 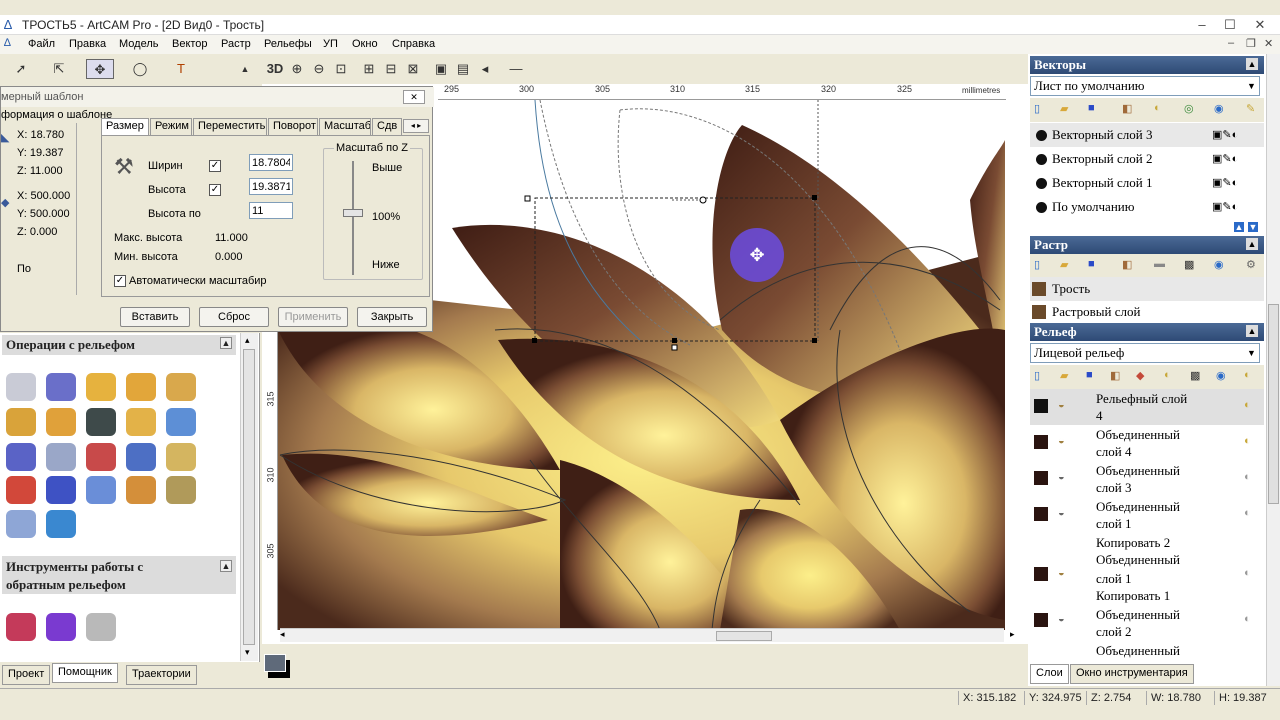 What do you see at coordinates (181, 387) in the screenshot?
I see `two-rail-icon` at bounding box center [181, 387].